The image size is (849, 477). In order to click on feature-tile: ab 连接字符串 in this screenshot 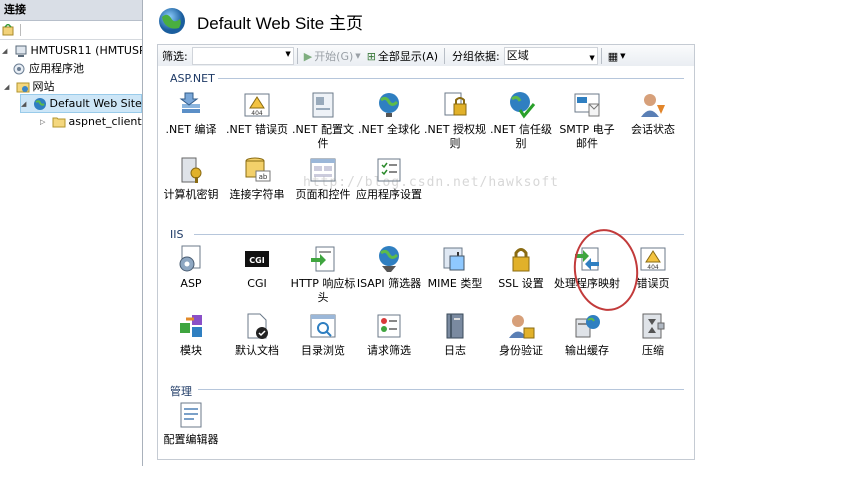, I will do `click(257, 178)`.